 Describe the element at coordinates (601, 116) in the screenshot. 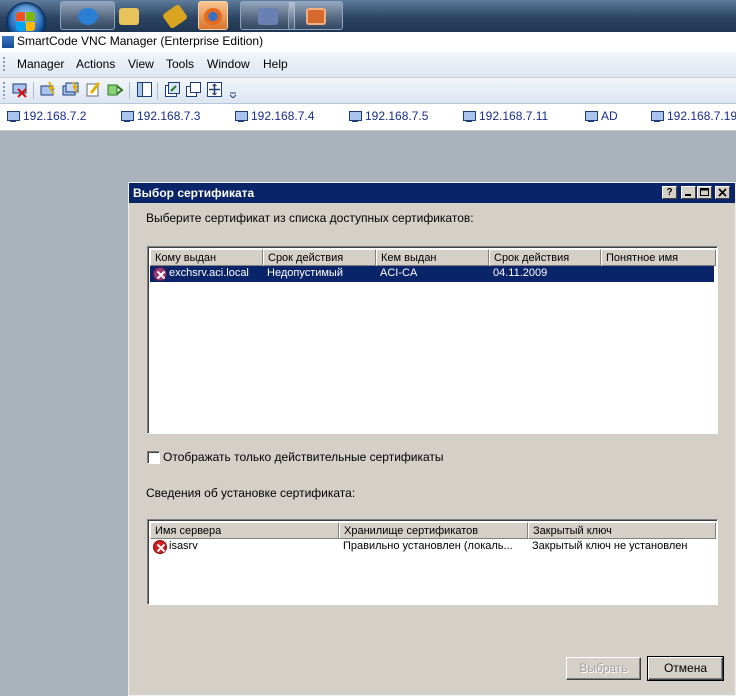

I see `connection-tab: AD` at that location.